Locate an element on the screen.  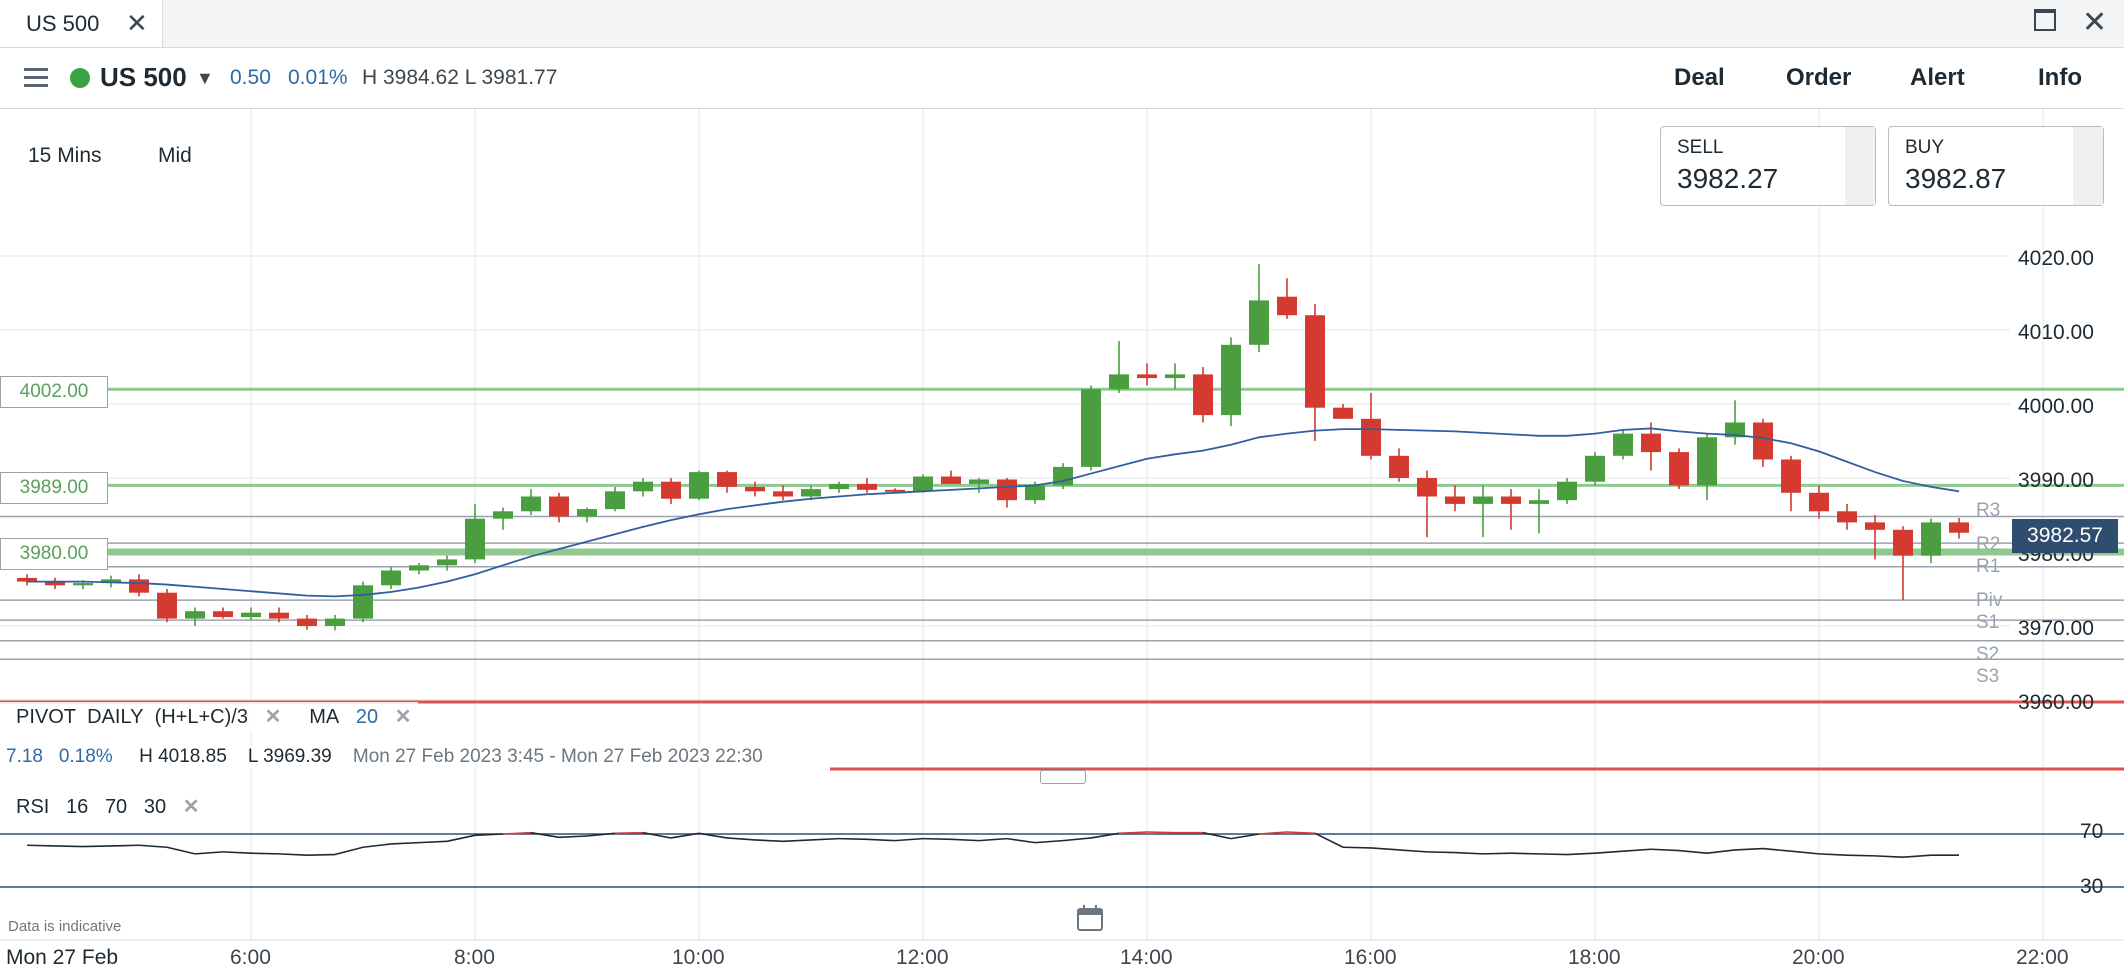
x-tick: 18:00 is located at coordinates (1594, 957).